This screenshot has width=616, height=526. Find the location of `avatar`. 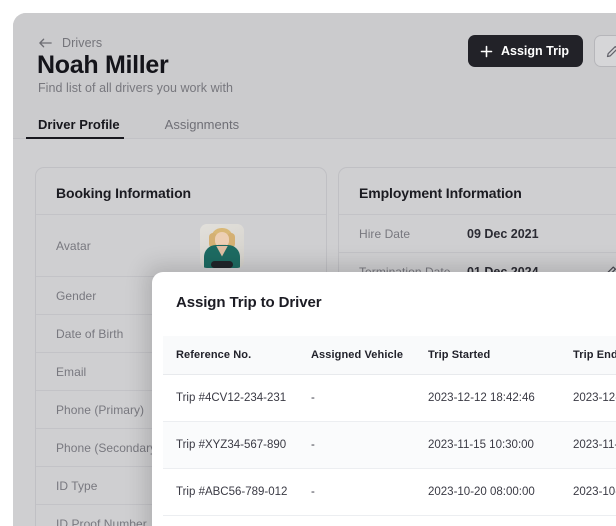

avatar is located at coordinates (222, 245).